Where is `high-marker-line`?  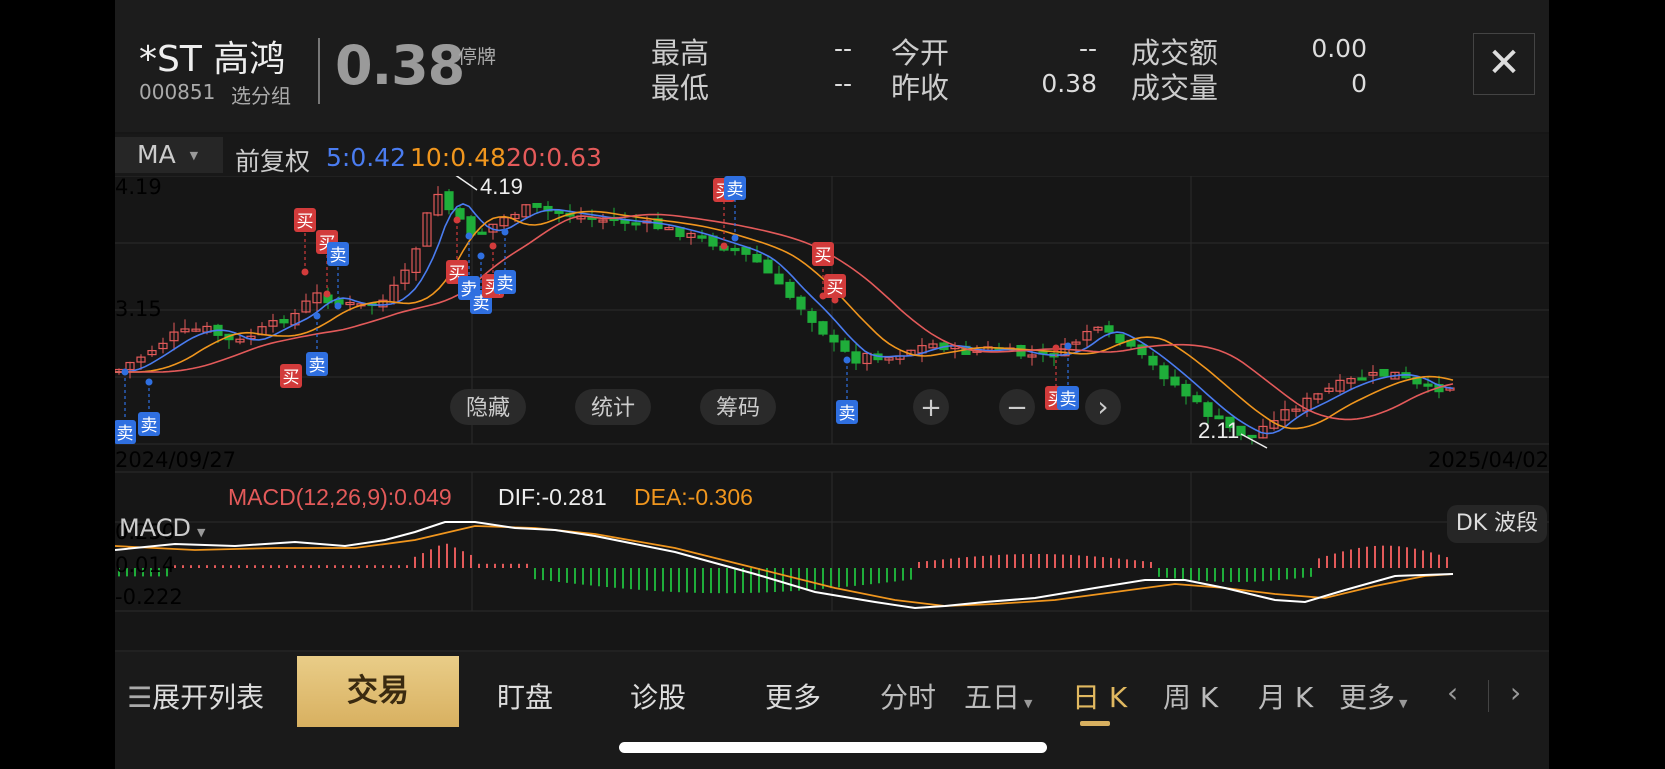 high-marker-line is located at coordinates (466, 183).